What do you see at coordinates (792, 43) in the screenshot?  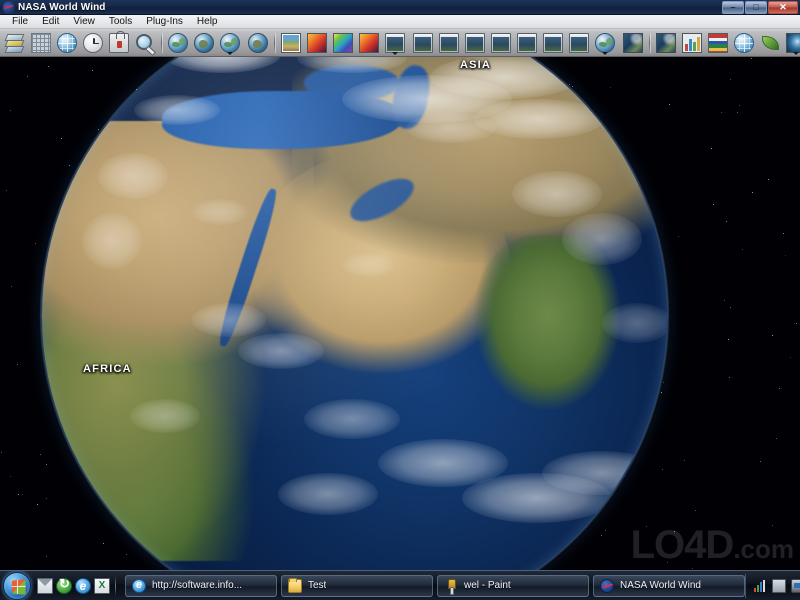 I see `earth-photo-button` at bounding box center [792, 43].